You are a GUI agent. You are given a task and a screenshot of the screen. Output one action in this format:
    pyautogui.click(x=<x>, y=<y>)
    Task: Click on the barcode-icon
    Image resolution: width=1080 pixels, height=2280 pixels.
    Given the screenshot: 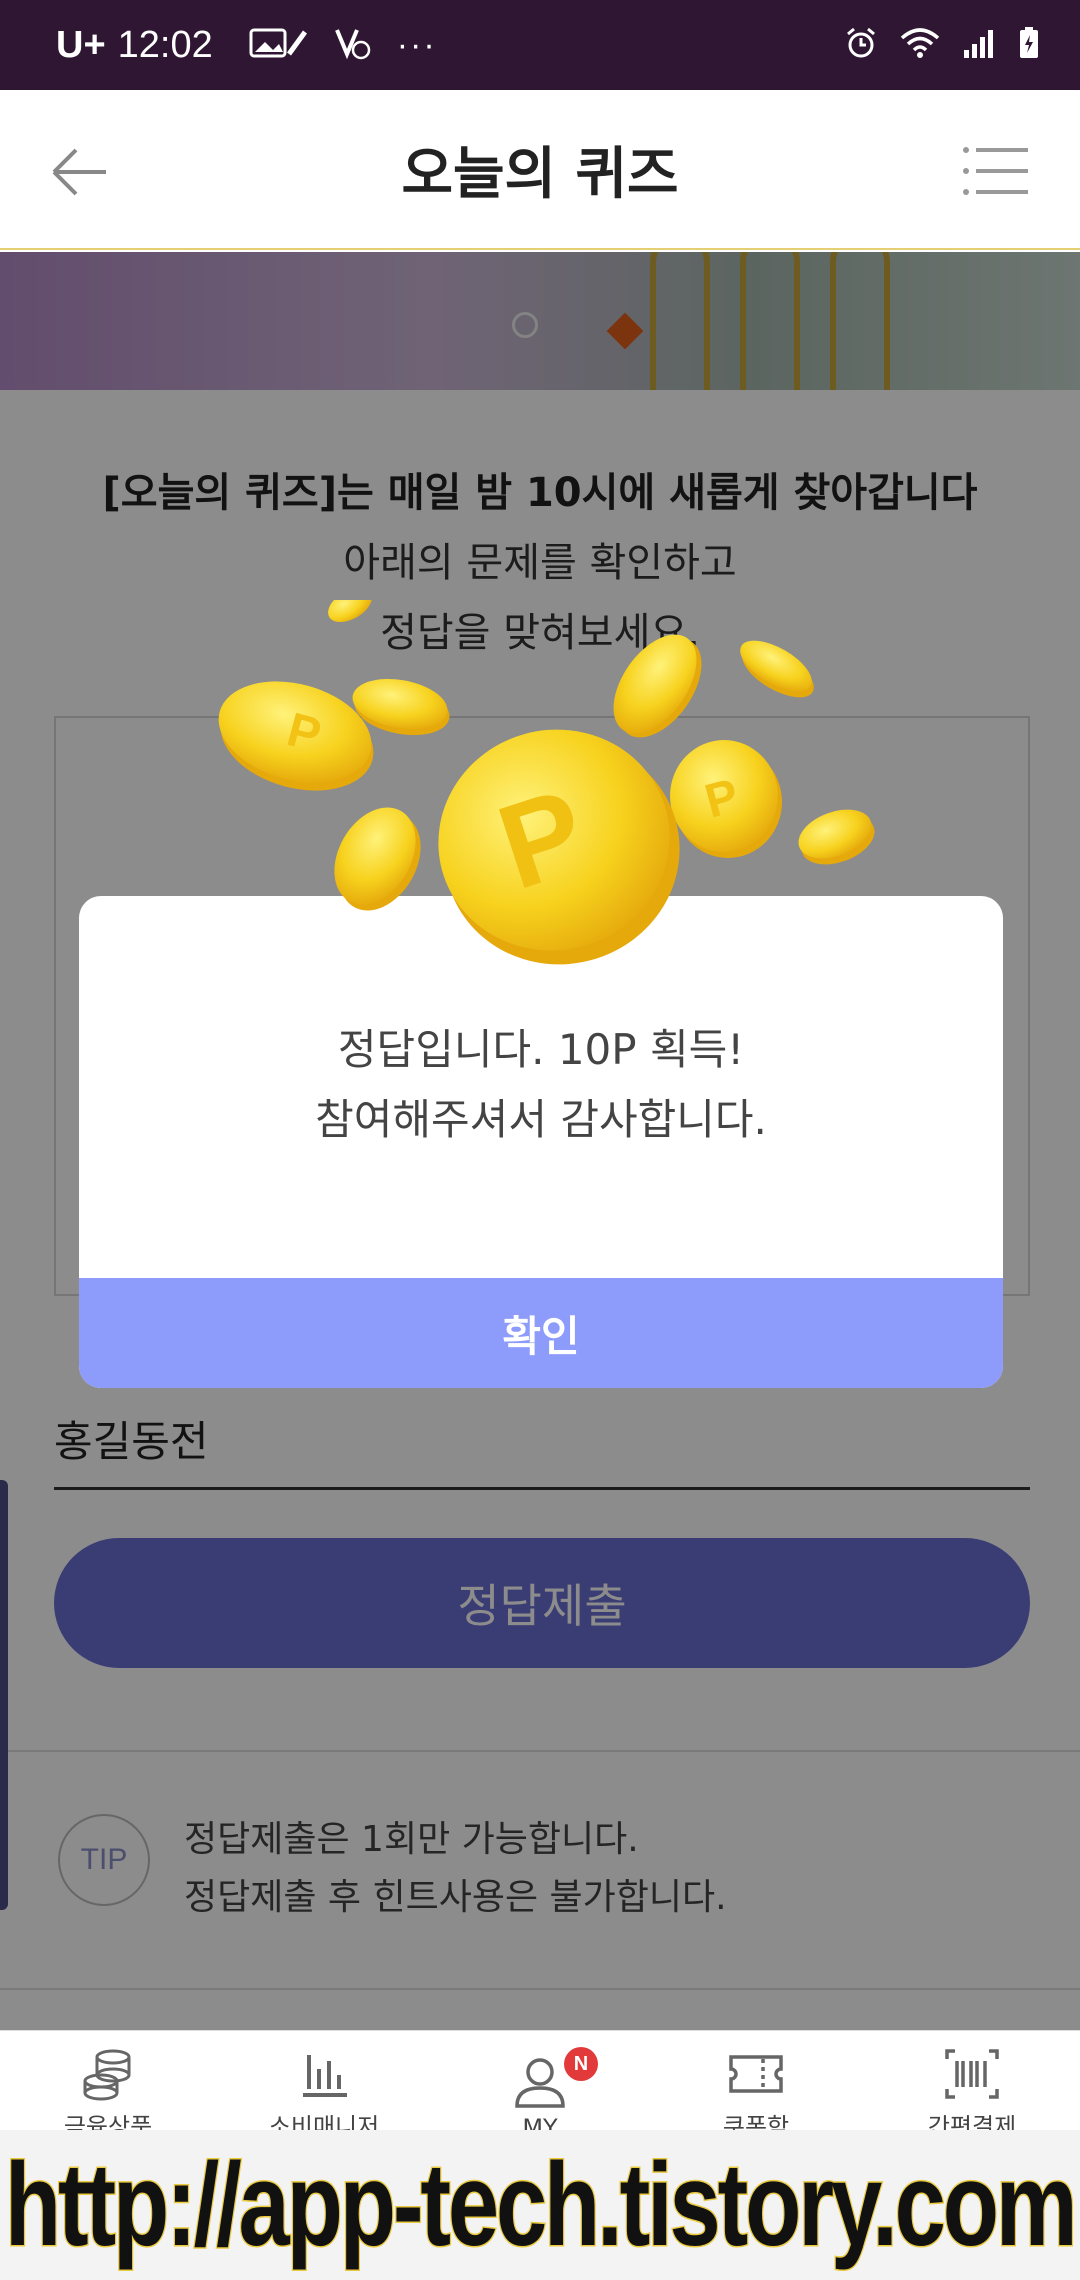 What is the action you would take?
    pyautogui.click(x=972, y=2074)
    